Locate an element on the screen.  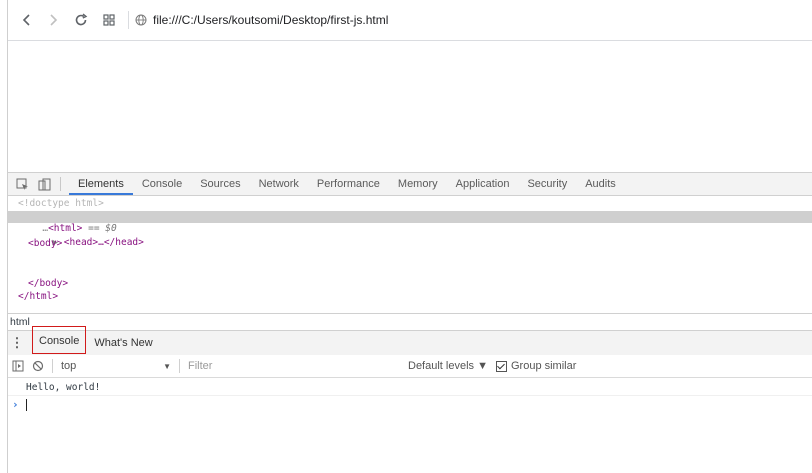
clear-console-icon is located at coordinates (38, 366).